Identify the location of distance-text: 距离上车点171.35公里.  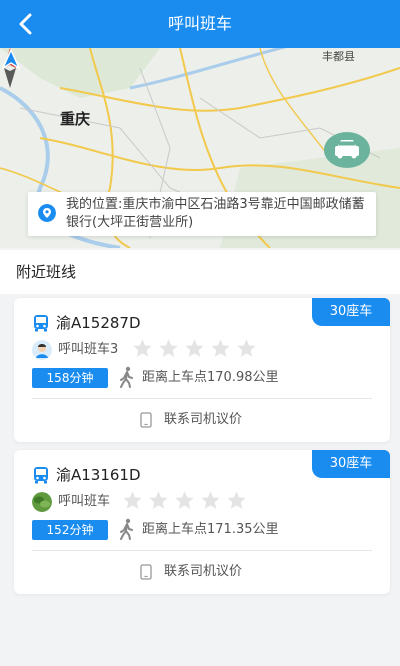
(210, 529).